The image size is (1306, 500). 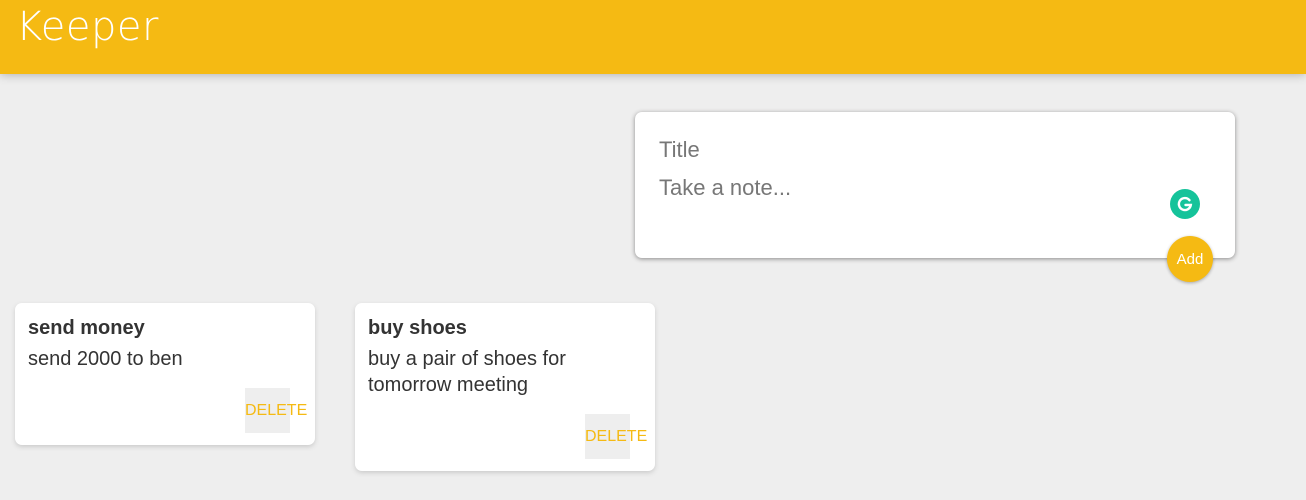 I want to click on app-header: Keeper, so click(x=653, y=37).